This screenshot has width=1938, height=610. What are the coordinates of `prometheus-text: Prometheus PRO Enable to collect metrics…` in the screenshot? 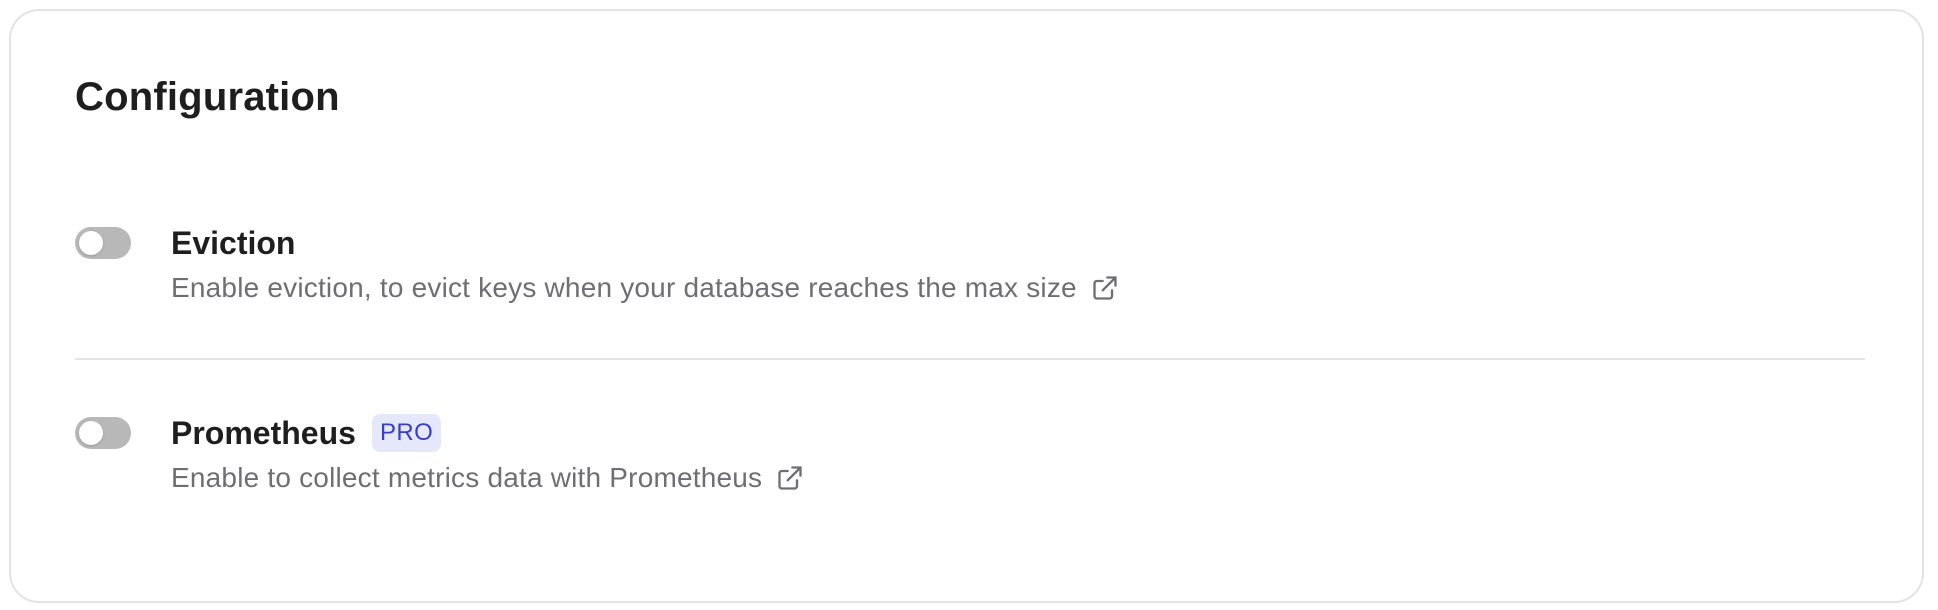 It's located at (487, 454).